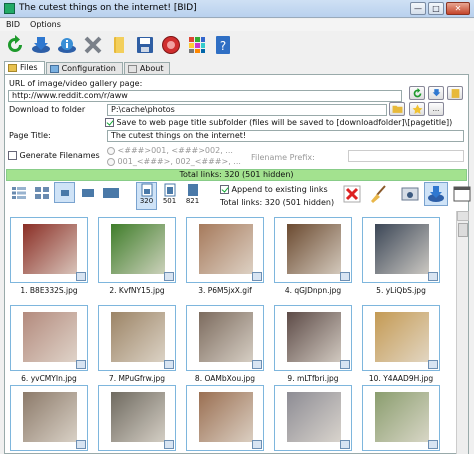 The height and width of the screenshot is (454, 474). What do you see at coordinates (406, 156) in the screenshot?
I see `filename-prefix-input` at bounding box center [406, 156].